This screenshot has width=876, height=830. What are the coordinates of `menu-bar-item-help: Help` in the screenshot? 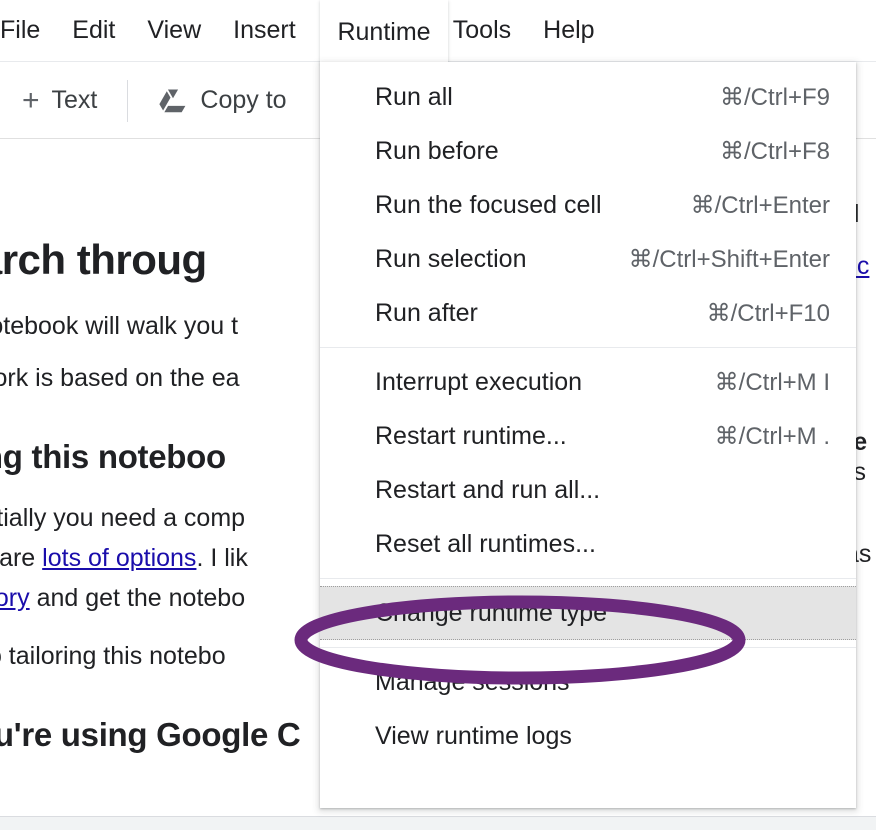 It's located at (568, 30).